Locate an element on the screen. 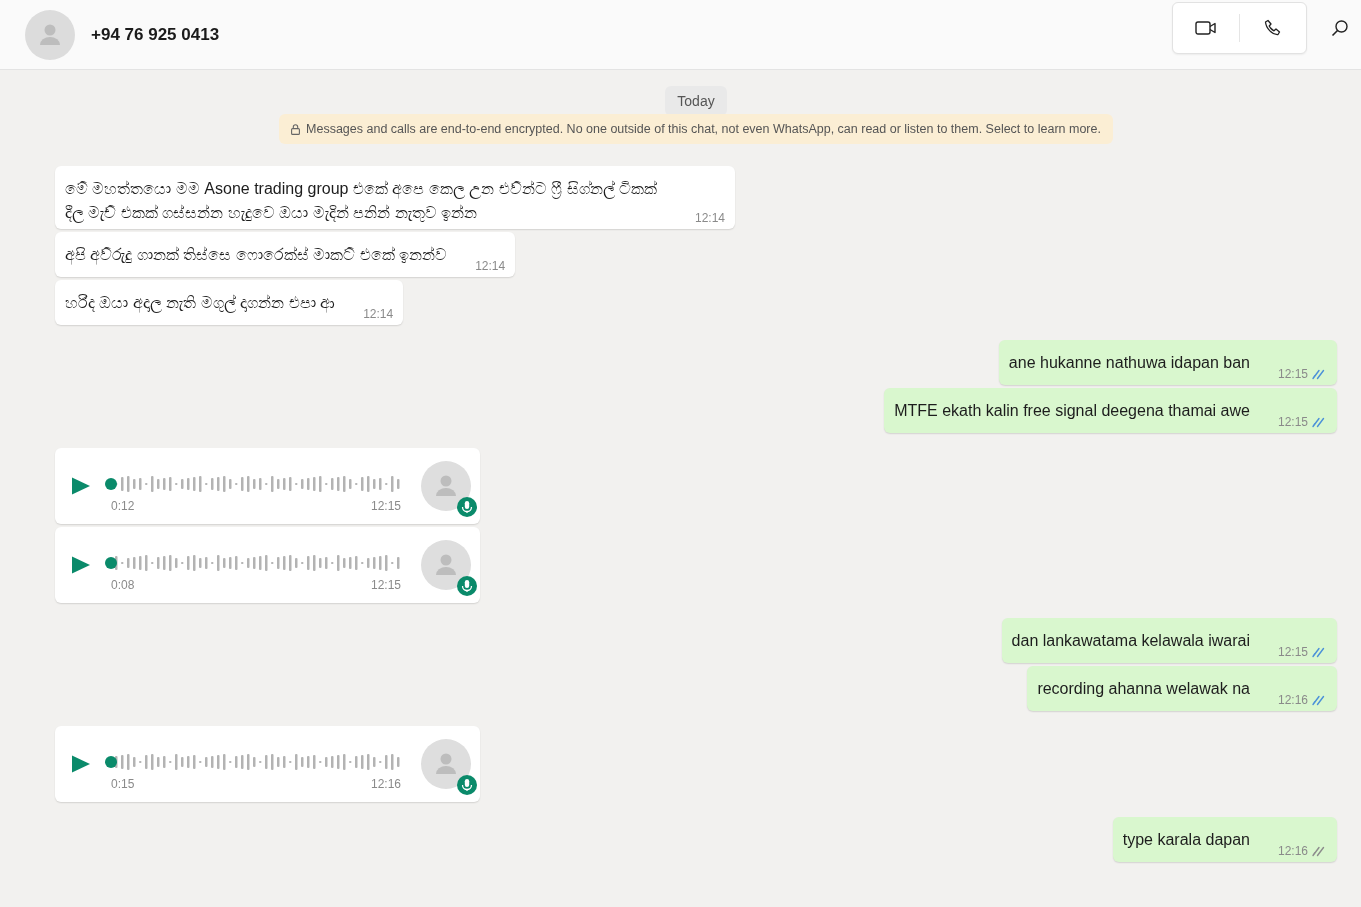 This screenshot has height=907, width=1361. message-text: dan lankawatama kelawala iwarai is located at coordinates (1130, 641).